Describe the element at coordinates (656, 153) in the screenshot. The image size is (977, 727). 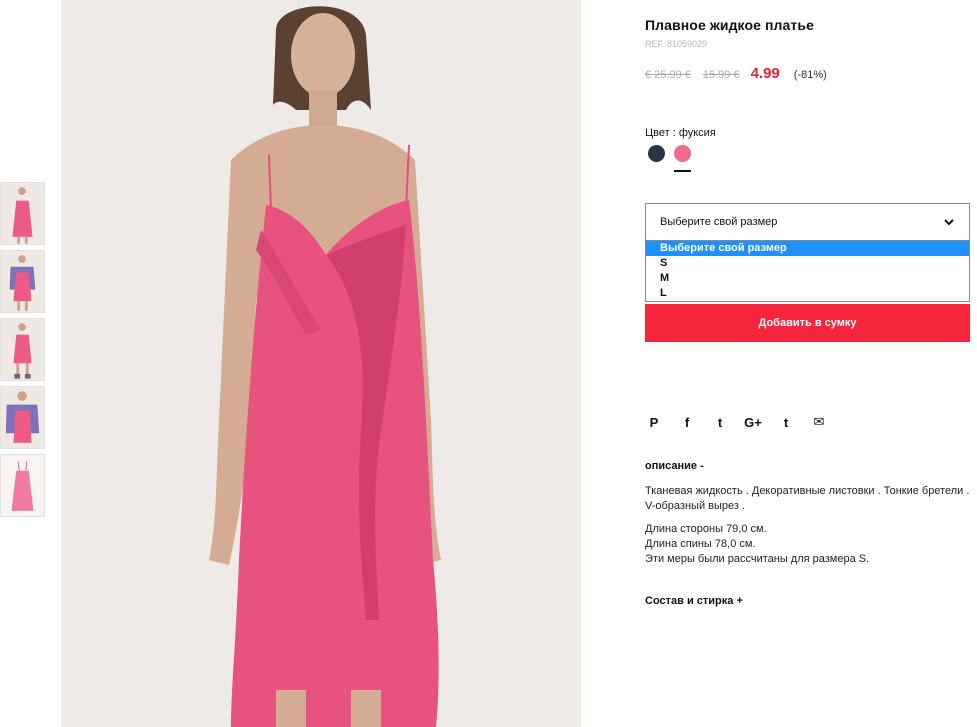
I see `color-swatch-navy` at that location.